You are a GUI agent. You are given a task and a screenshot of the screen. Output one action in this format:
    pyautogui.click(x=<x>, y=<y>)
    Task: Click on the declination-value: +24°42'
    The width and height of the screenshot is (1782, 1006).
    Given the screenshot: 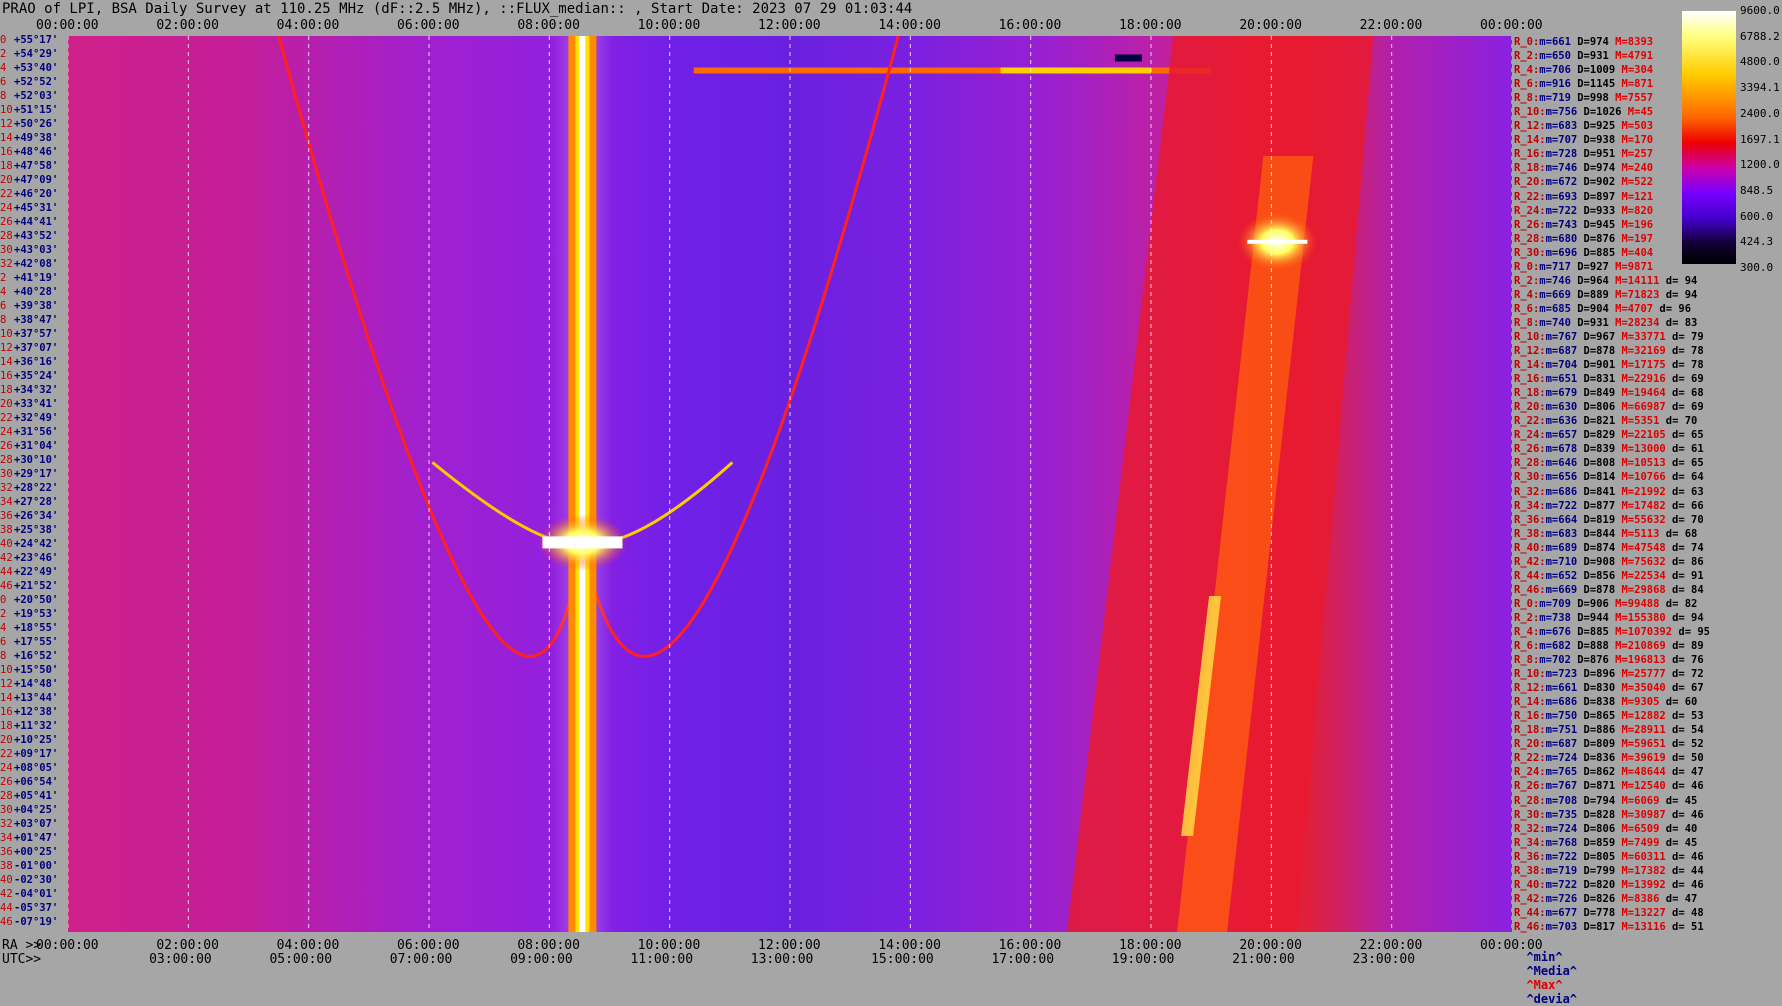 What is the action you would take?
    pyautogui.click(x=36, y=544)
    